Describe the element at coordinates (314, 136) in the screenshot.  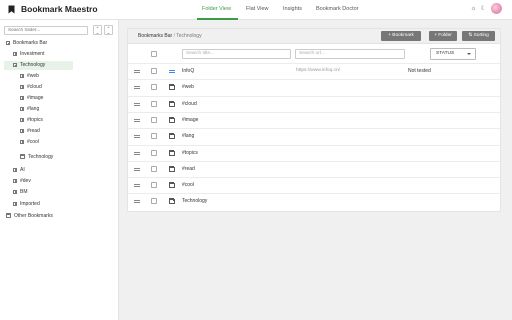
I see `table-row: #lang` at that location.